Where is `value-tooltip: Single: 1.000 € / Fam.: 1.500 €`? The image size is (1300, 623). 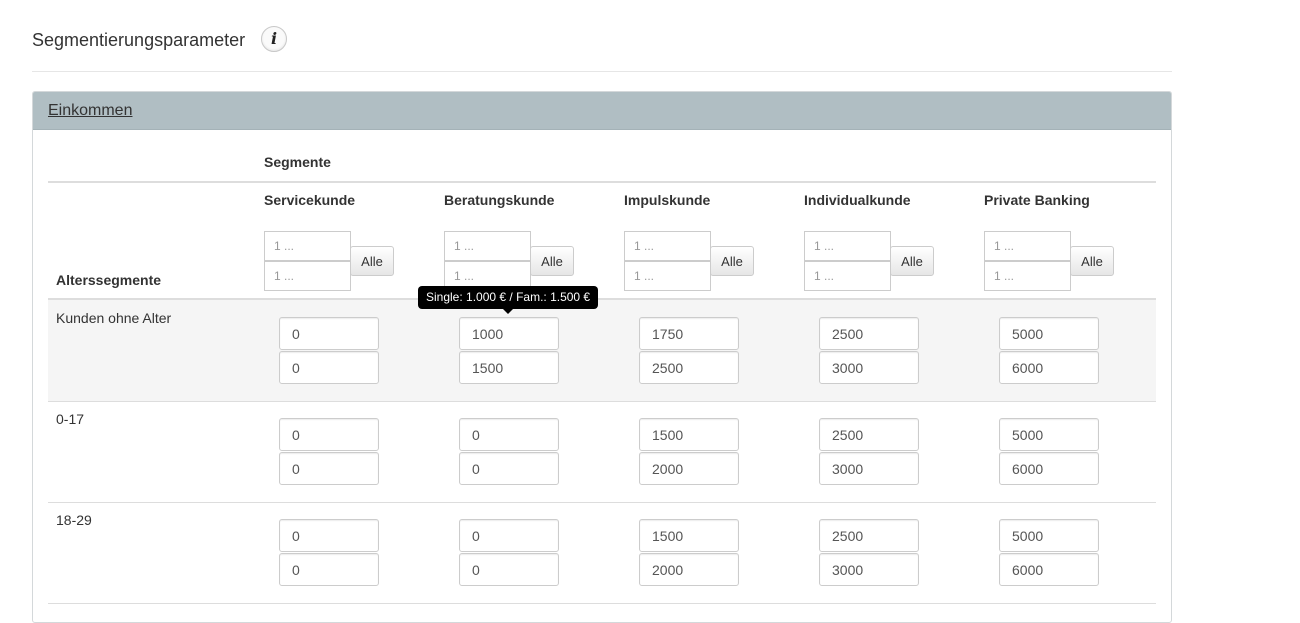
value-tooltip: Single: 1.000 € / Fam.: 1.500 € is located at coordinates (508, 300).